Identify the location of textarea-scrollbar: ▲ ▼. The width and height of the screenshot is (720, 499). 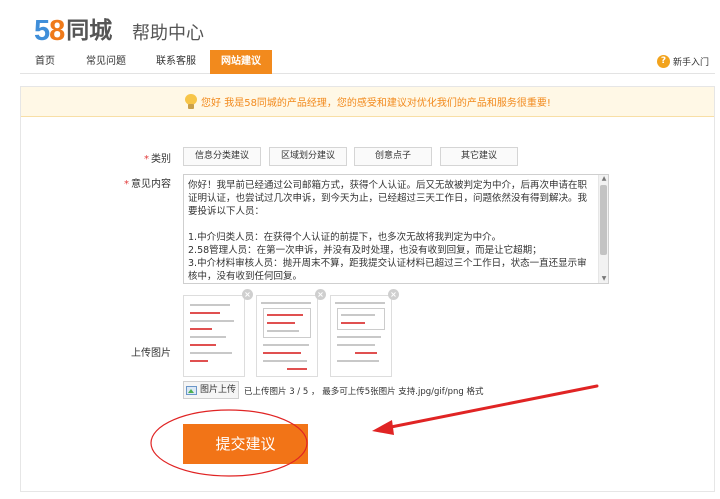
(603, 229).